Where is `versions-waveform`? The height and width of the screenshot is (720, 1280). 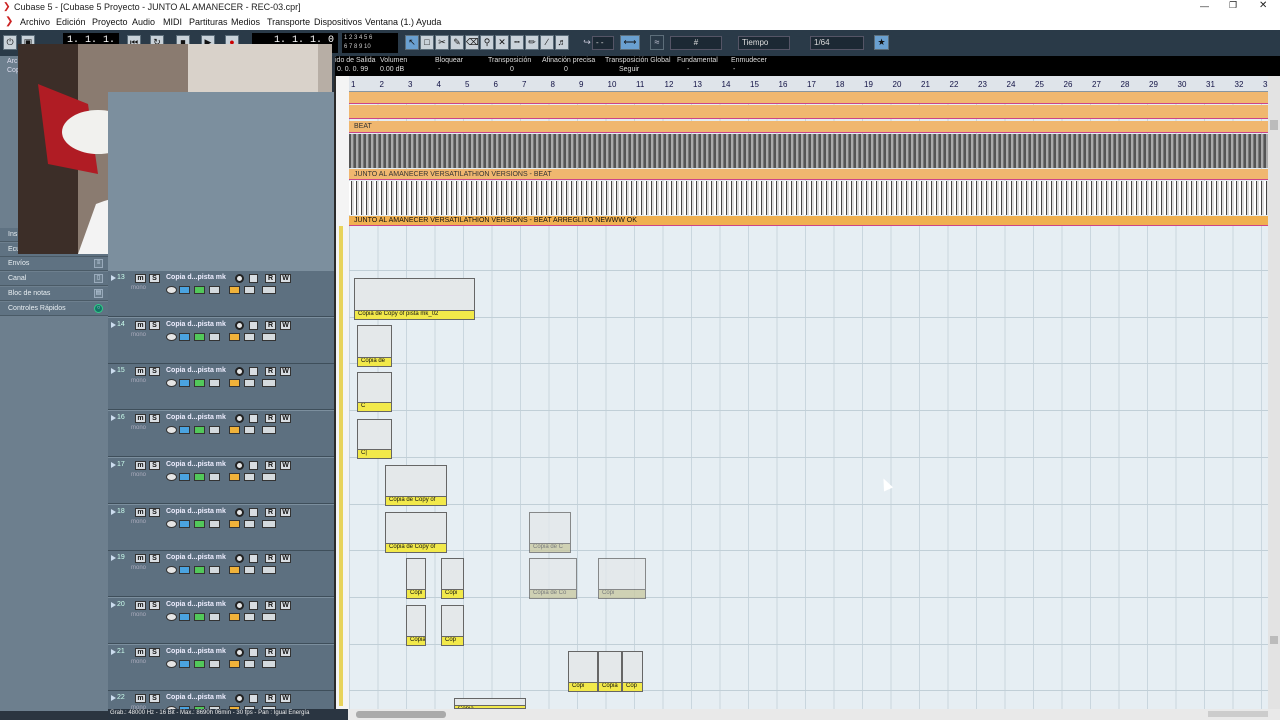
versions-waveform is located at coordinates (808, 198).